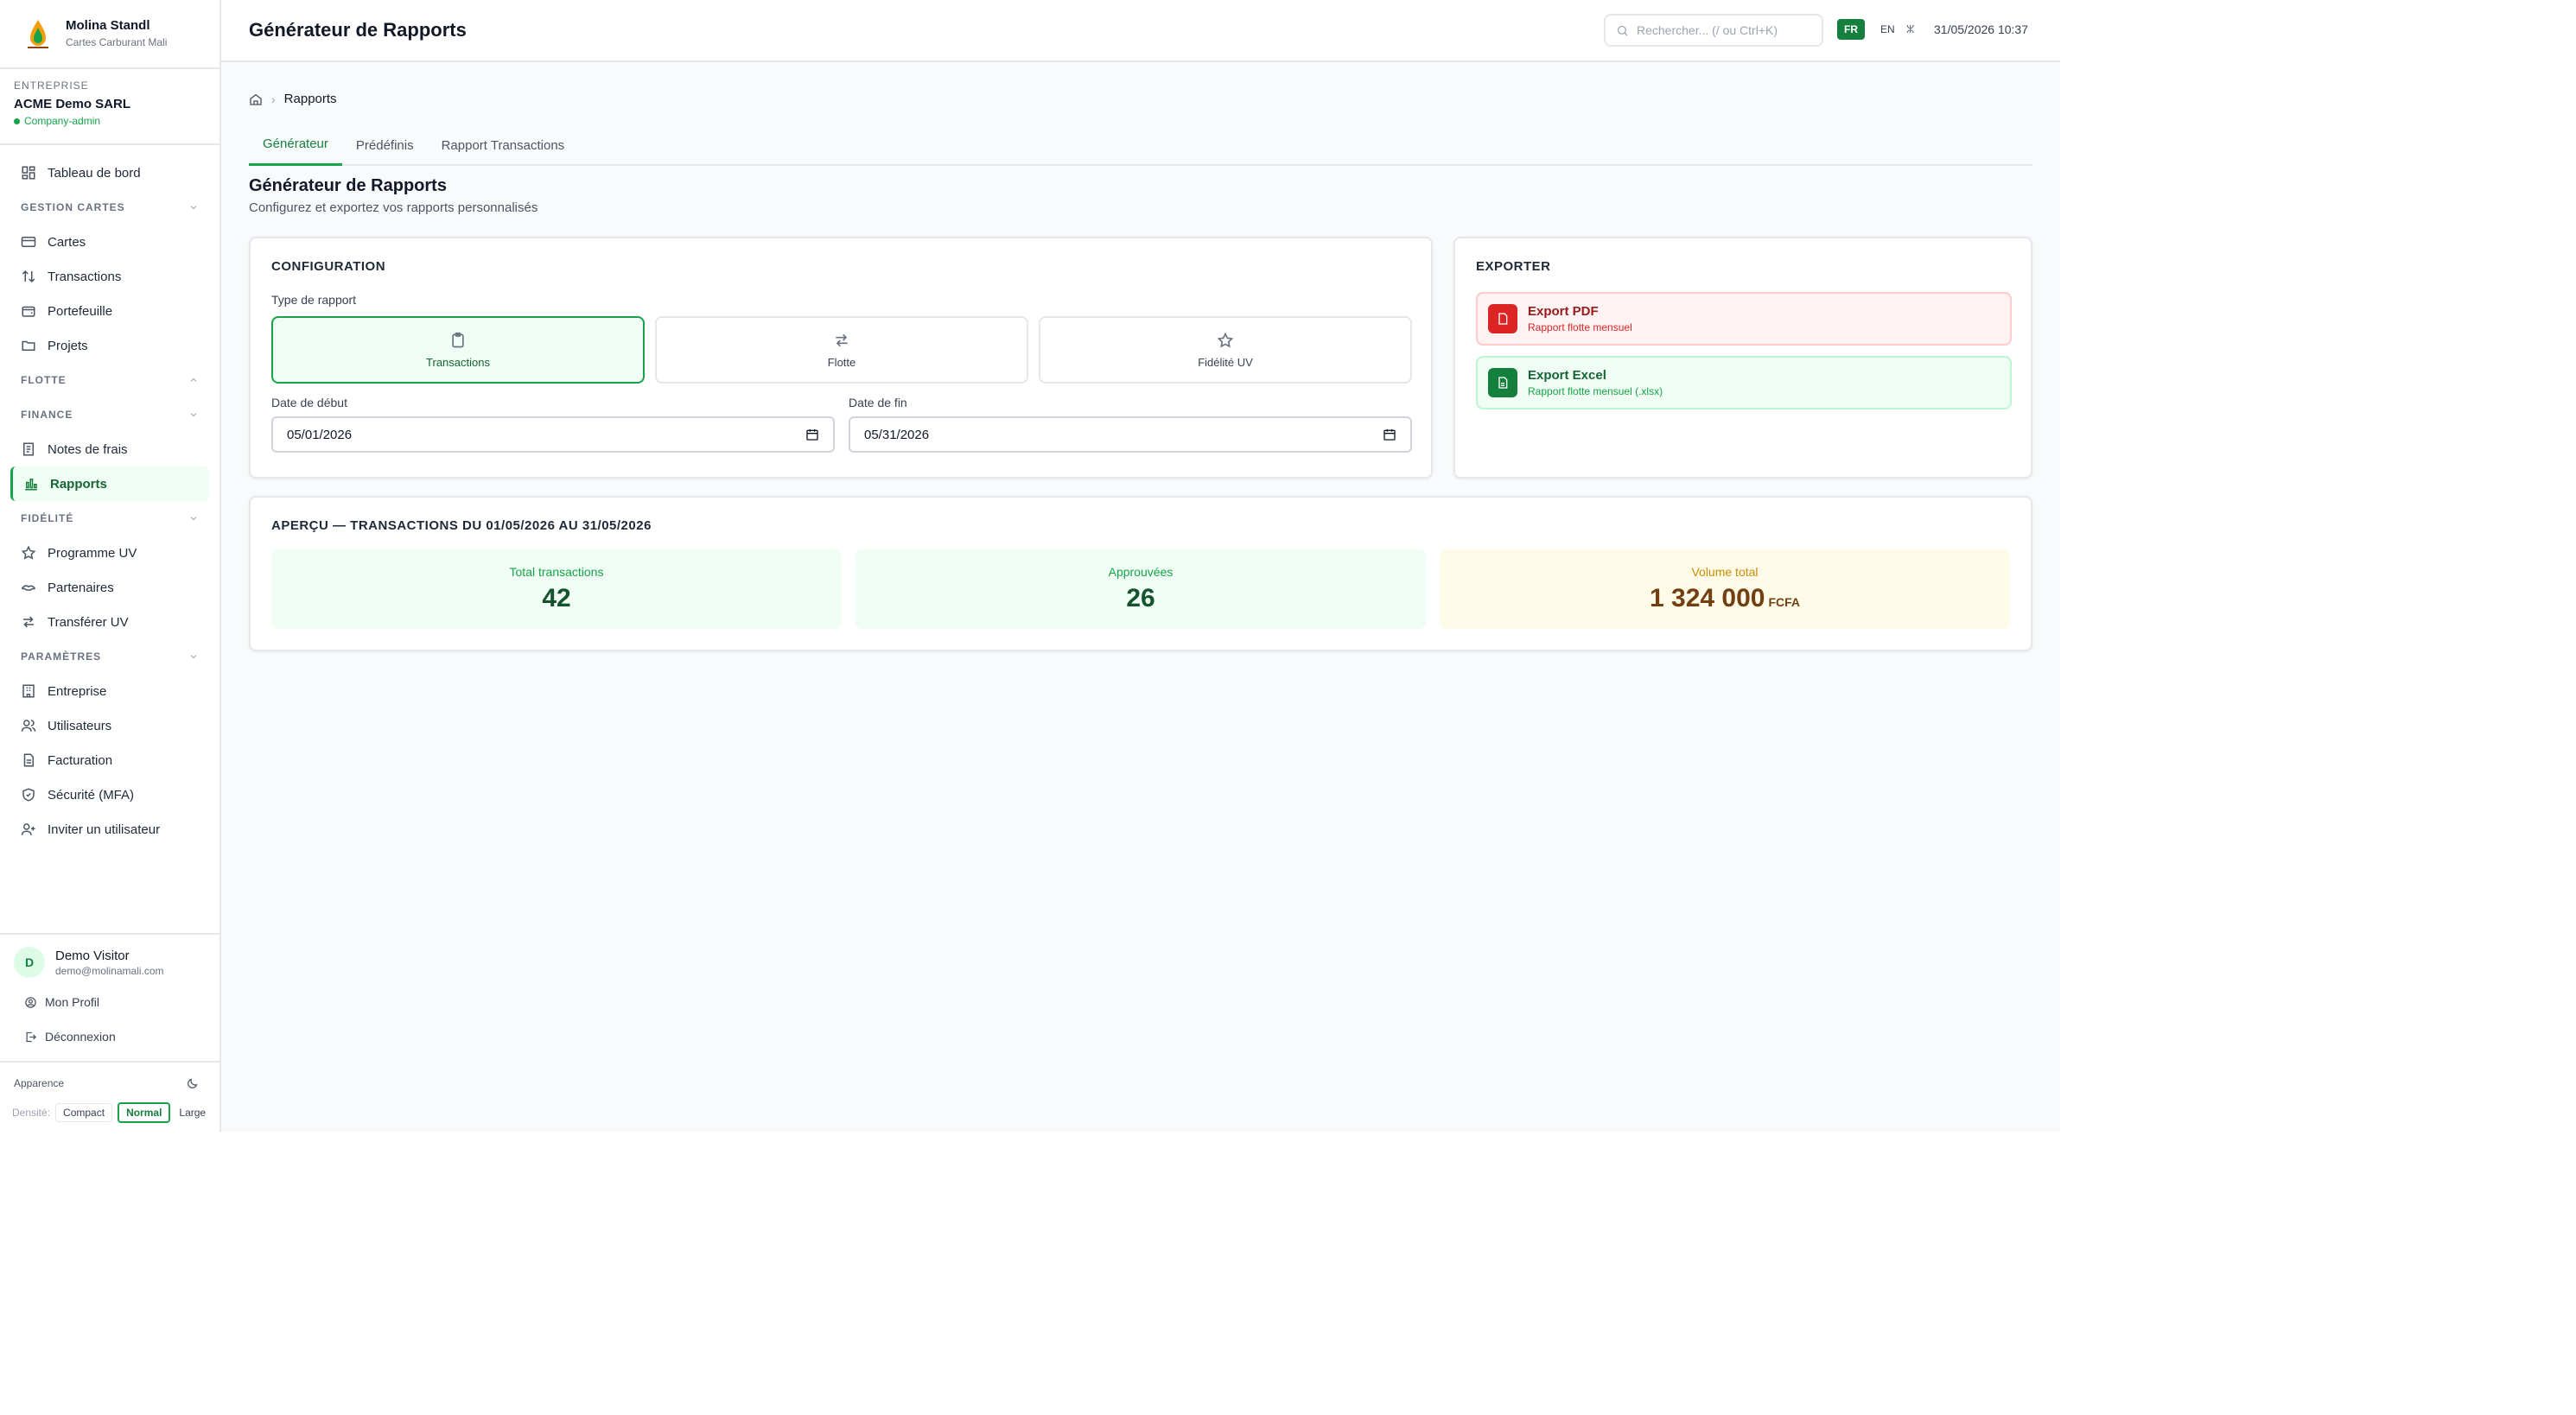 The height and width of the screenshot is (1415, 2576). What do you see at coordinates (80, 760) in the screenshot?
I see `sidebar-item-label: Facturation` at bounding box center [80, 760].